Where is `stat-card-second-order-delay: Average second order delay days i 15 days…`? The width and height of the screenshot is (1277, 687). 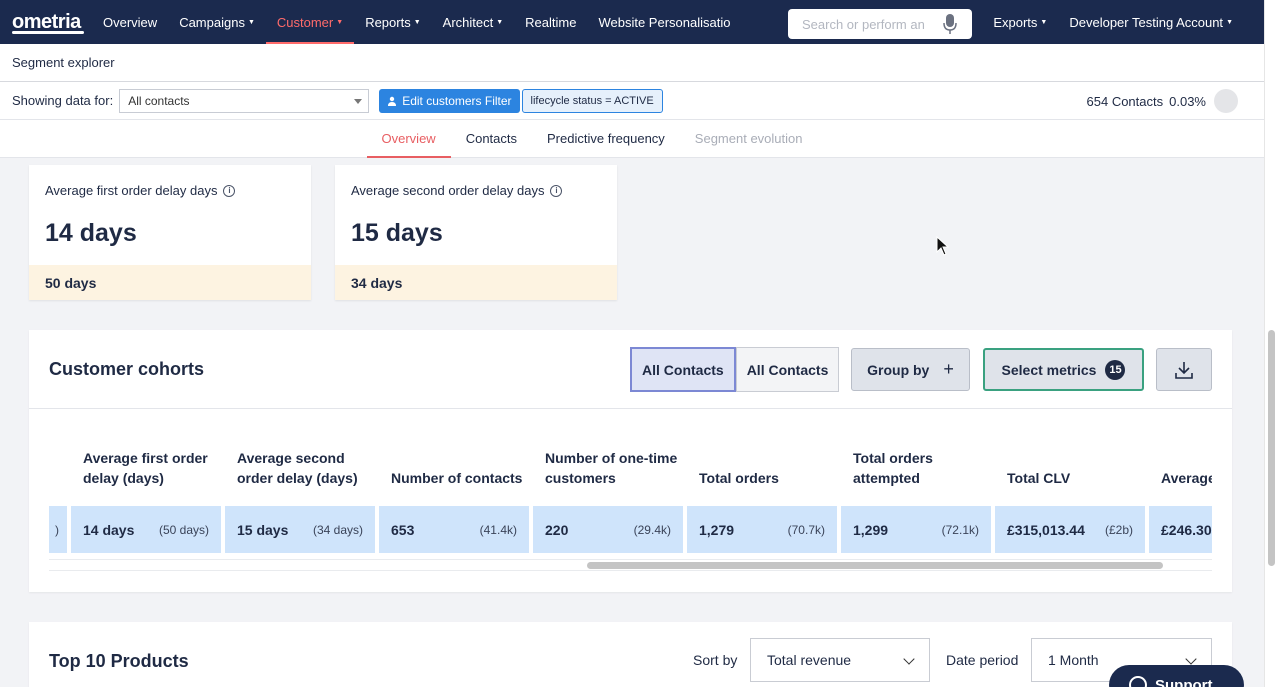
stat-card-second-order-delay: Average second order delay days i 15 days… is located at coordinates (476, 232).